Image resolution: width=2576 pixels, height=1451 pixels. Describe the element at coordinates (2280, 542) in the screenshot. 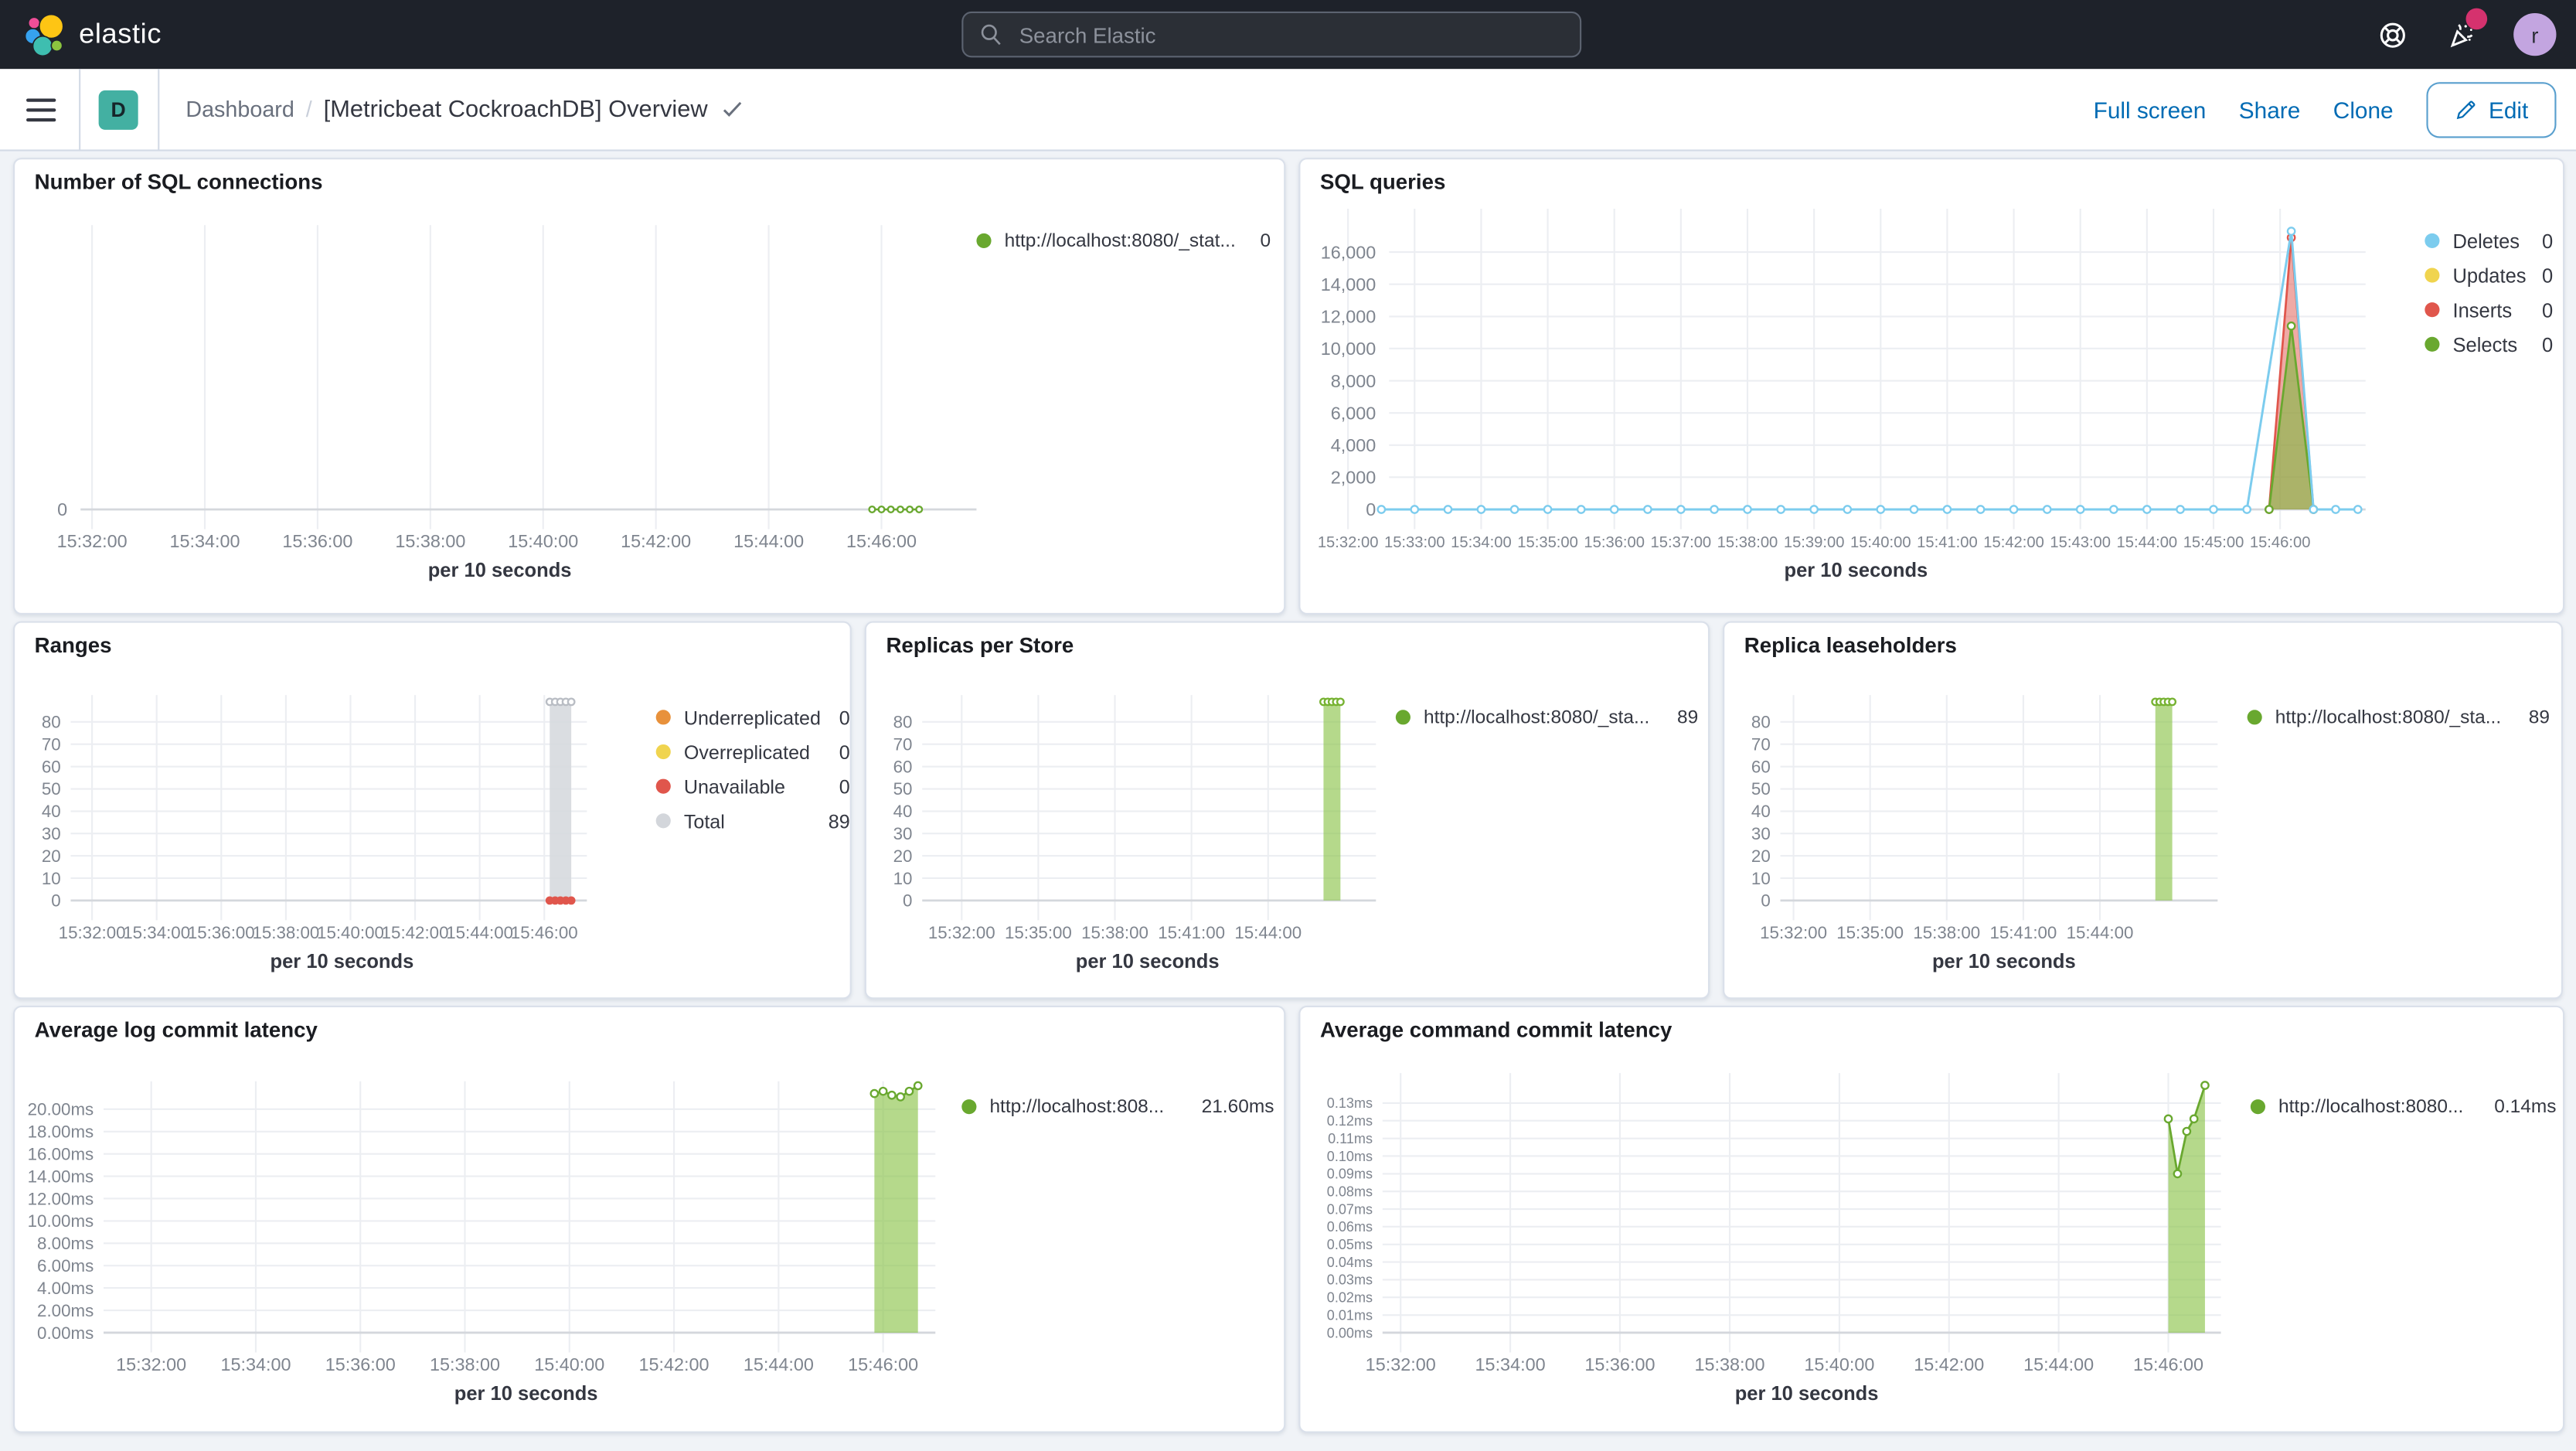

I see `svg-text: 15:46:00` at that location.